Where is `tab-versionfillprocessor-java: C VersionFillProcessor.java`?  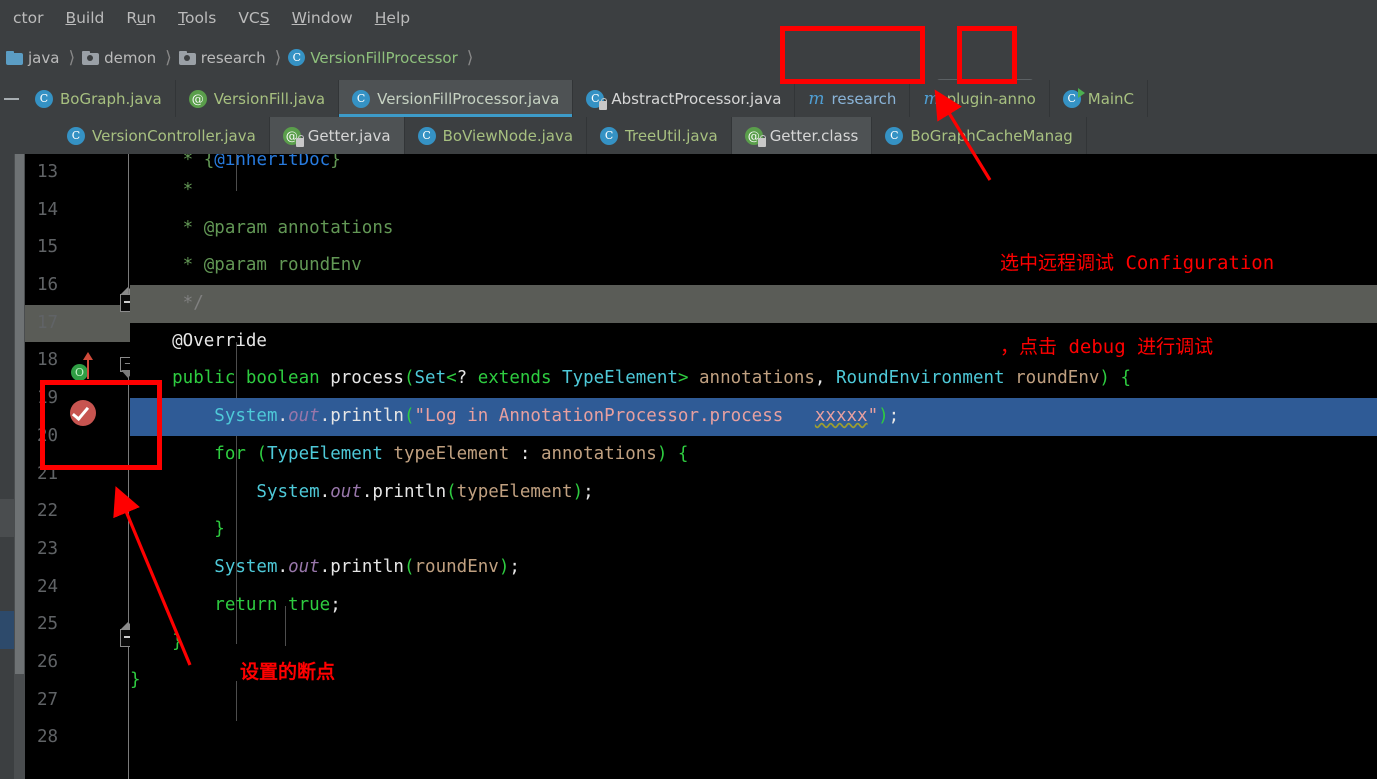 tab-versionfillprocessor-java: C VersionFillProcessor.java is located at coordinates (456, 98).